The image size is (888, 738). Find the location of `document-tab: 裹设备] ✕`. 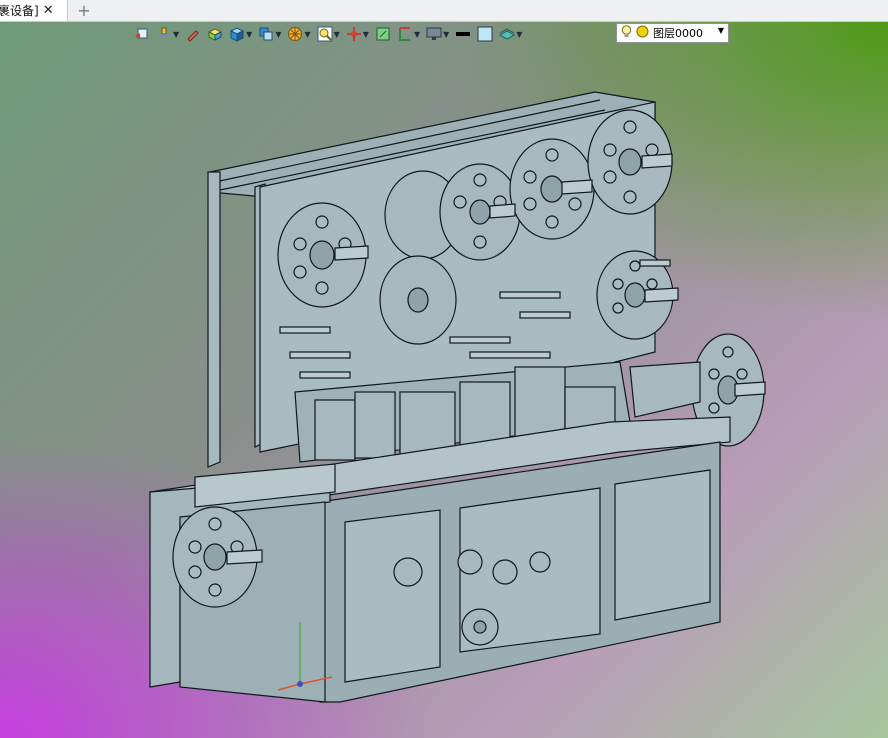

document-tab: 裹设备] ✕ is located at coordinates (34, 10).